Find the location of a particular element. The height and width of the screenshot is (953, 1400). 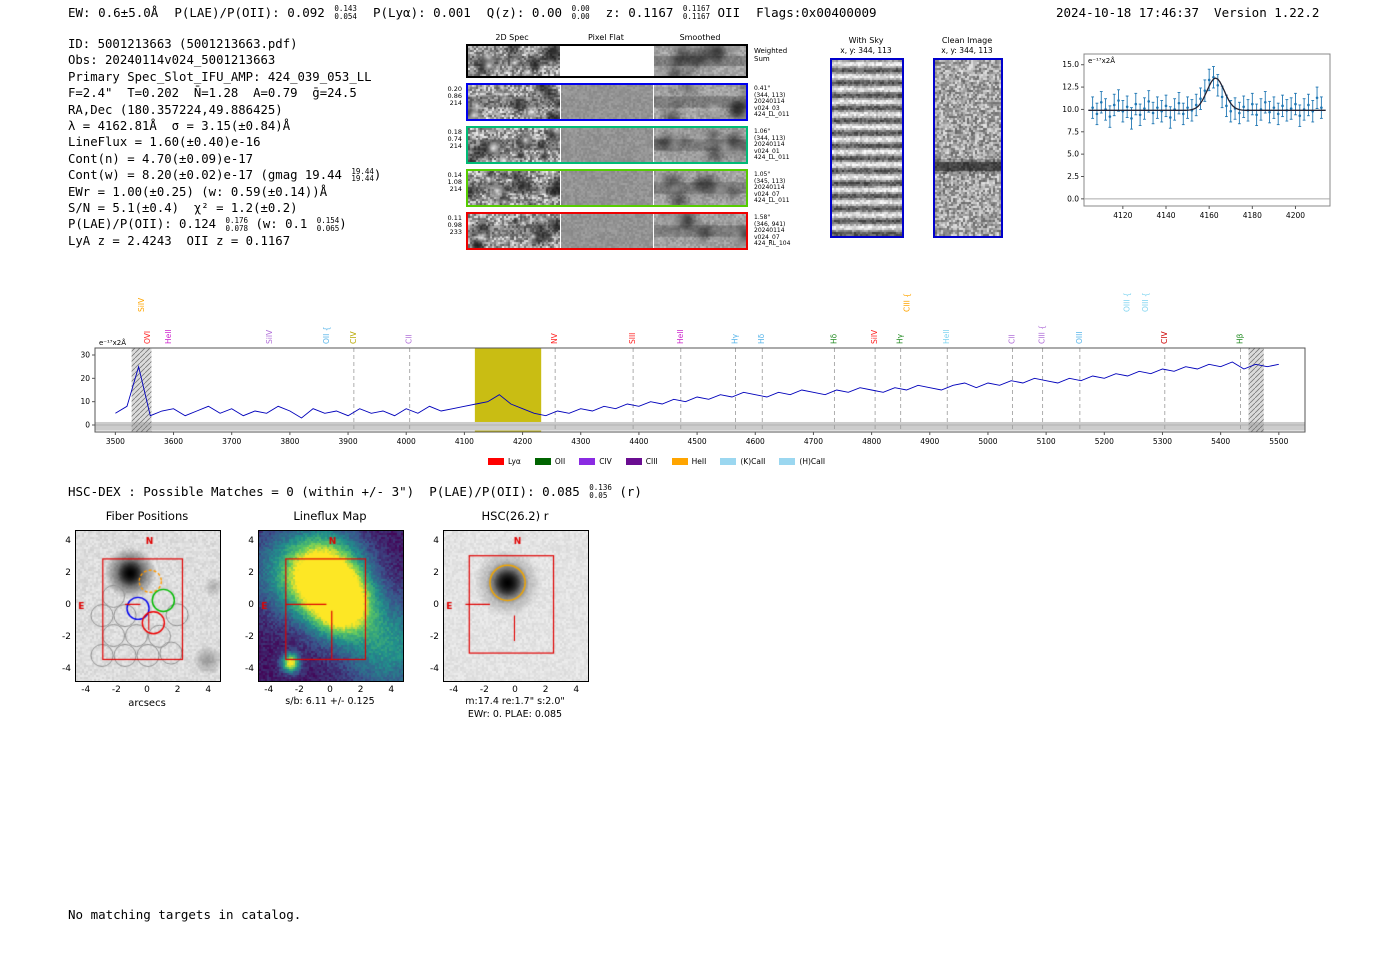

ewr-plae-caption: EWr: 0. PLAE: 0.085 is located at coordinates (515, 714).